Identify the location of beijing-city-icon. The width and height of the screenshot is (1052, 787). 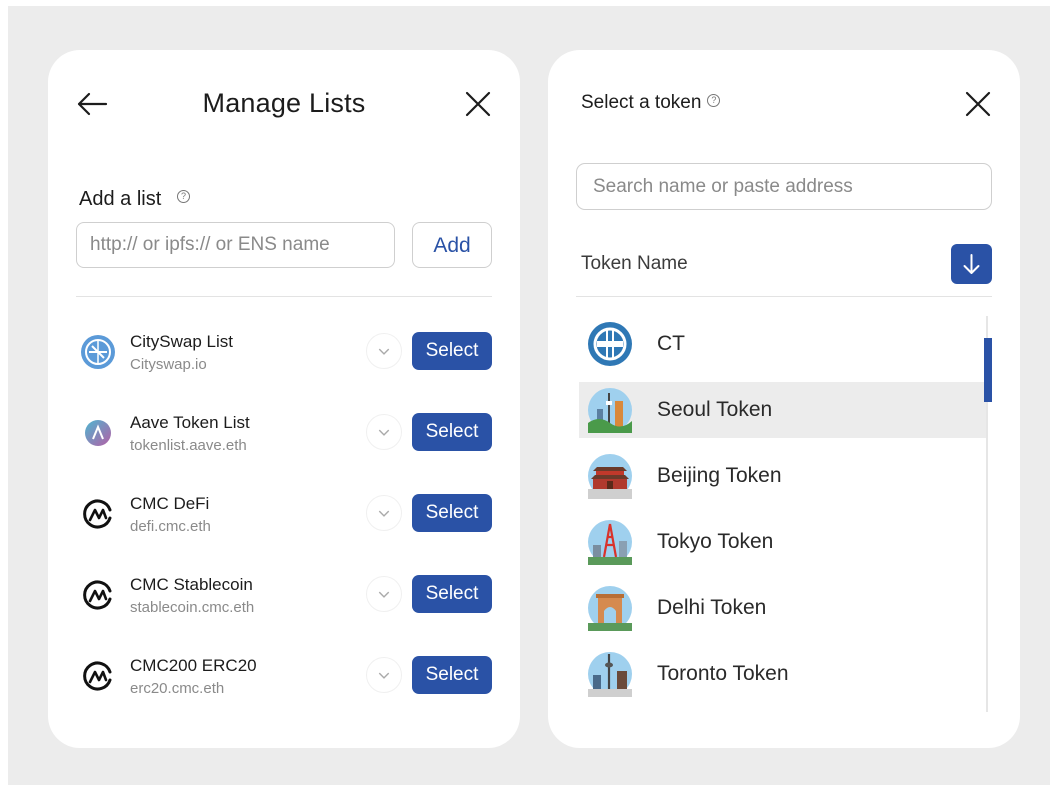
(610, 476).